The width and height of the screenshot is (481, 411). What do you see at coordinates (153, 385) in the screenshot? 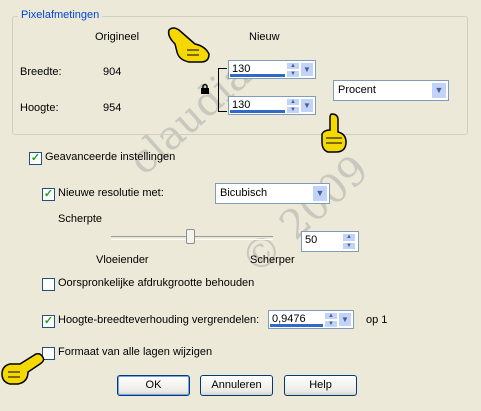
I see `ok-button: OK` at bounding box center [153, 385].